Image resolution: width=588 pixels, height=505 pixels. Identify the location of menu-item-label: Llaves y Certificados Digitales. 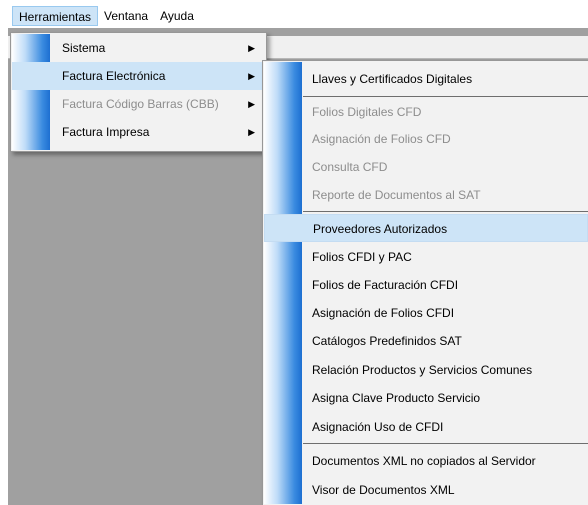
(392, 79).